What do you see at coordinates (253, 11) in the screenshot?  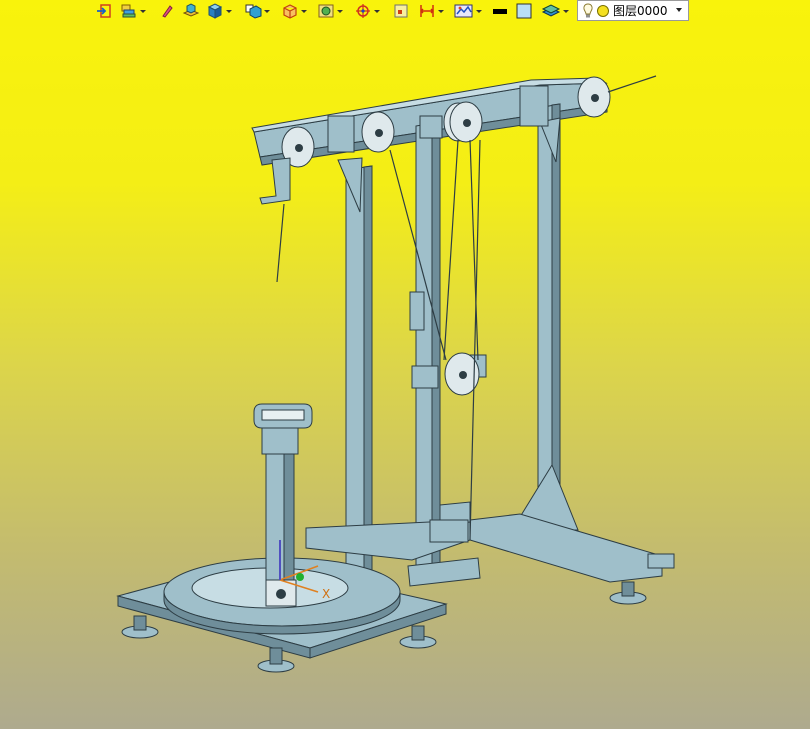 I see `shaded-view-icon` at bounding box center [253, 11].